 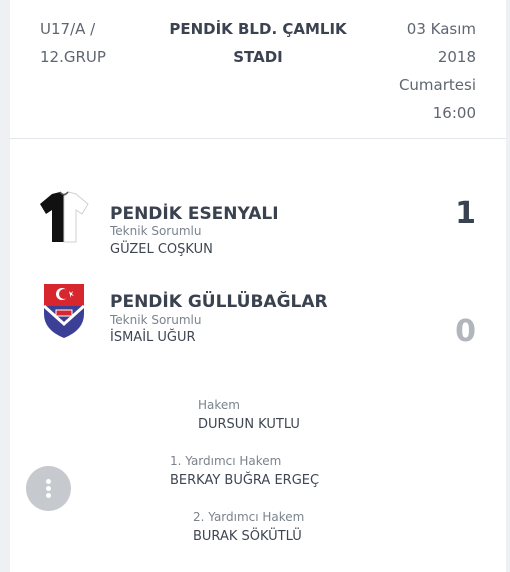 I want to click on official-name: BERKAY BUĞRA ERGEÇ, so click(x=245, y=480).